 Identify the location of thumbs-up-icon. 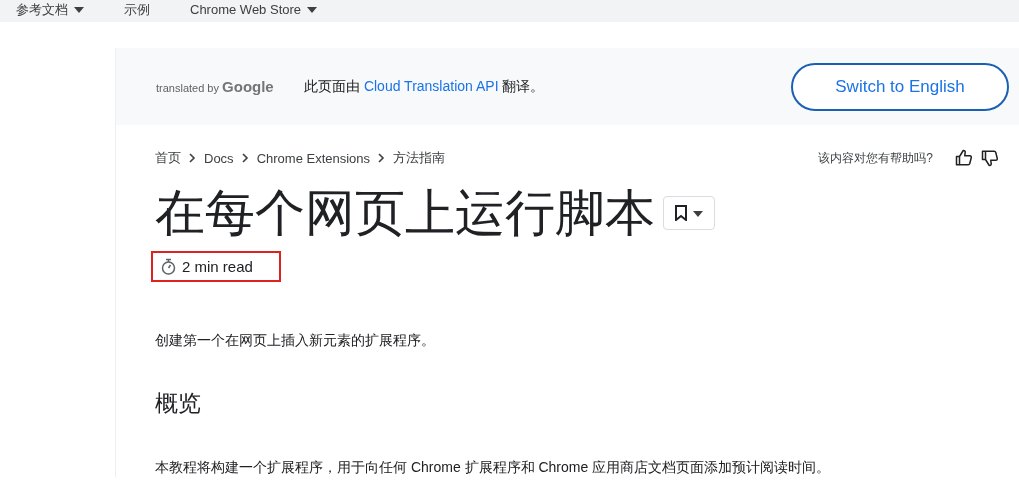
(964, 158).